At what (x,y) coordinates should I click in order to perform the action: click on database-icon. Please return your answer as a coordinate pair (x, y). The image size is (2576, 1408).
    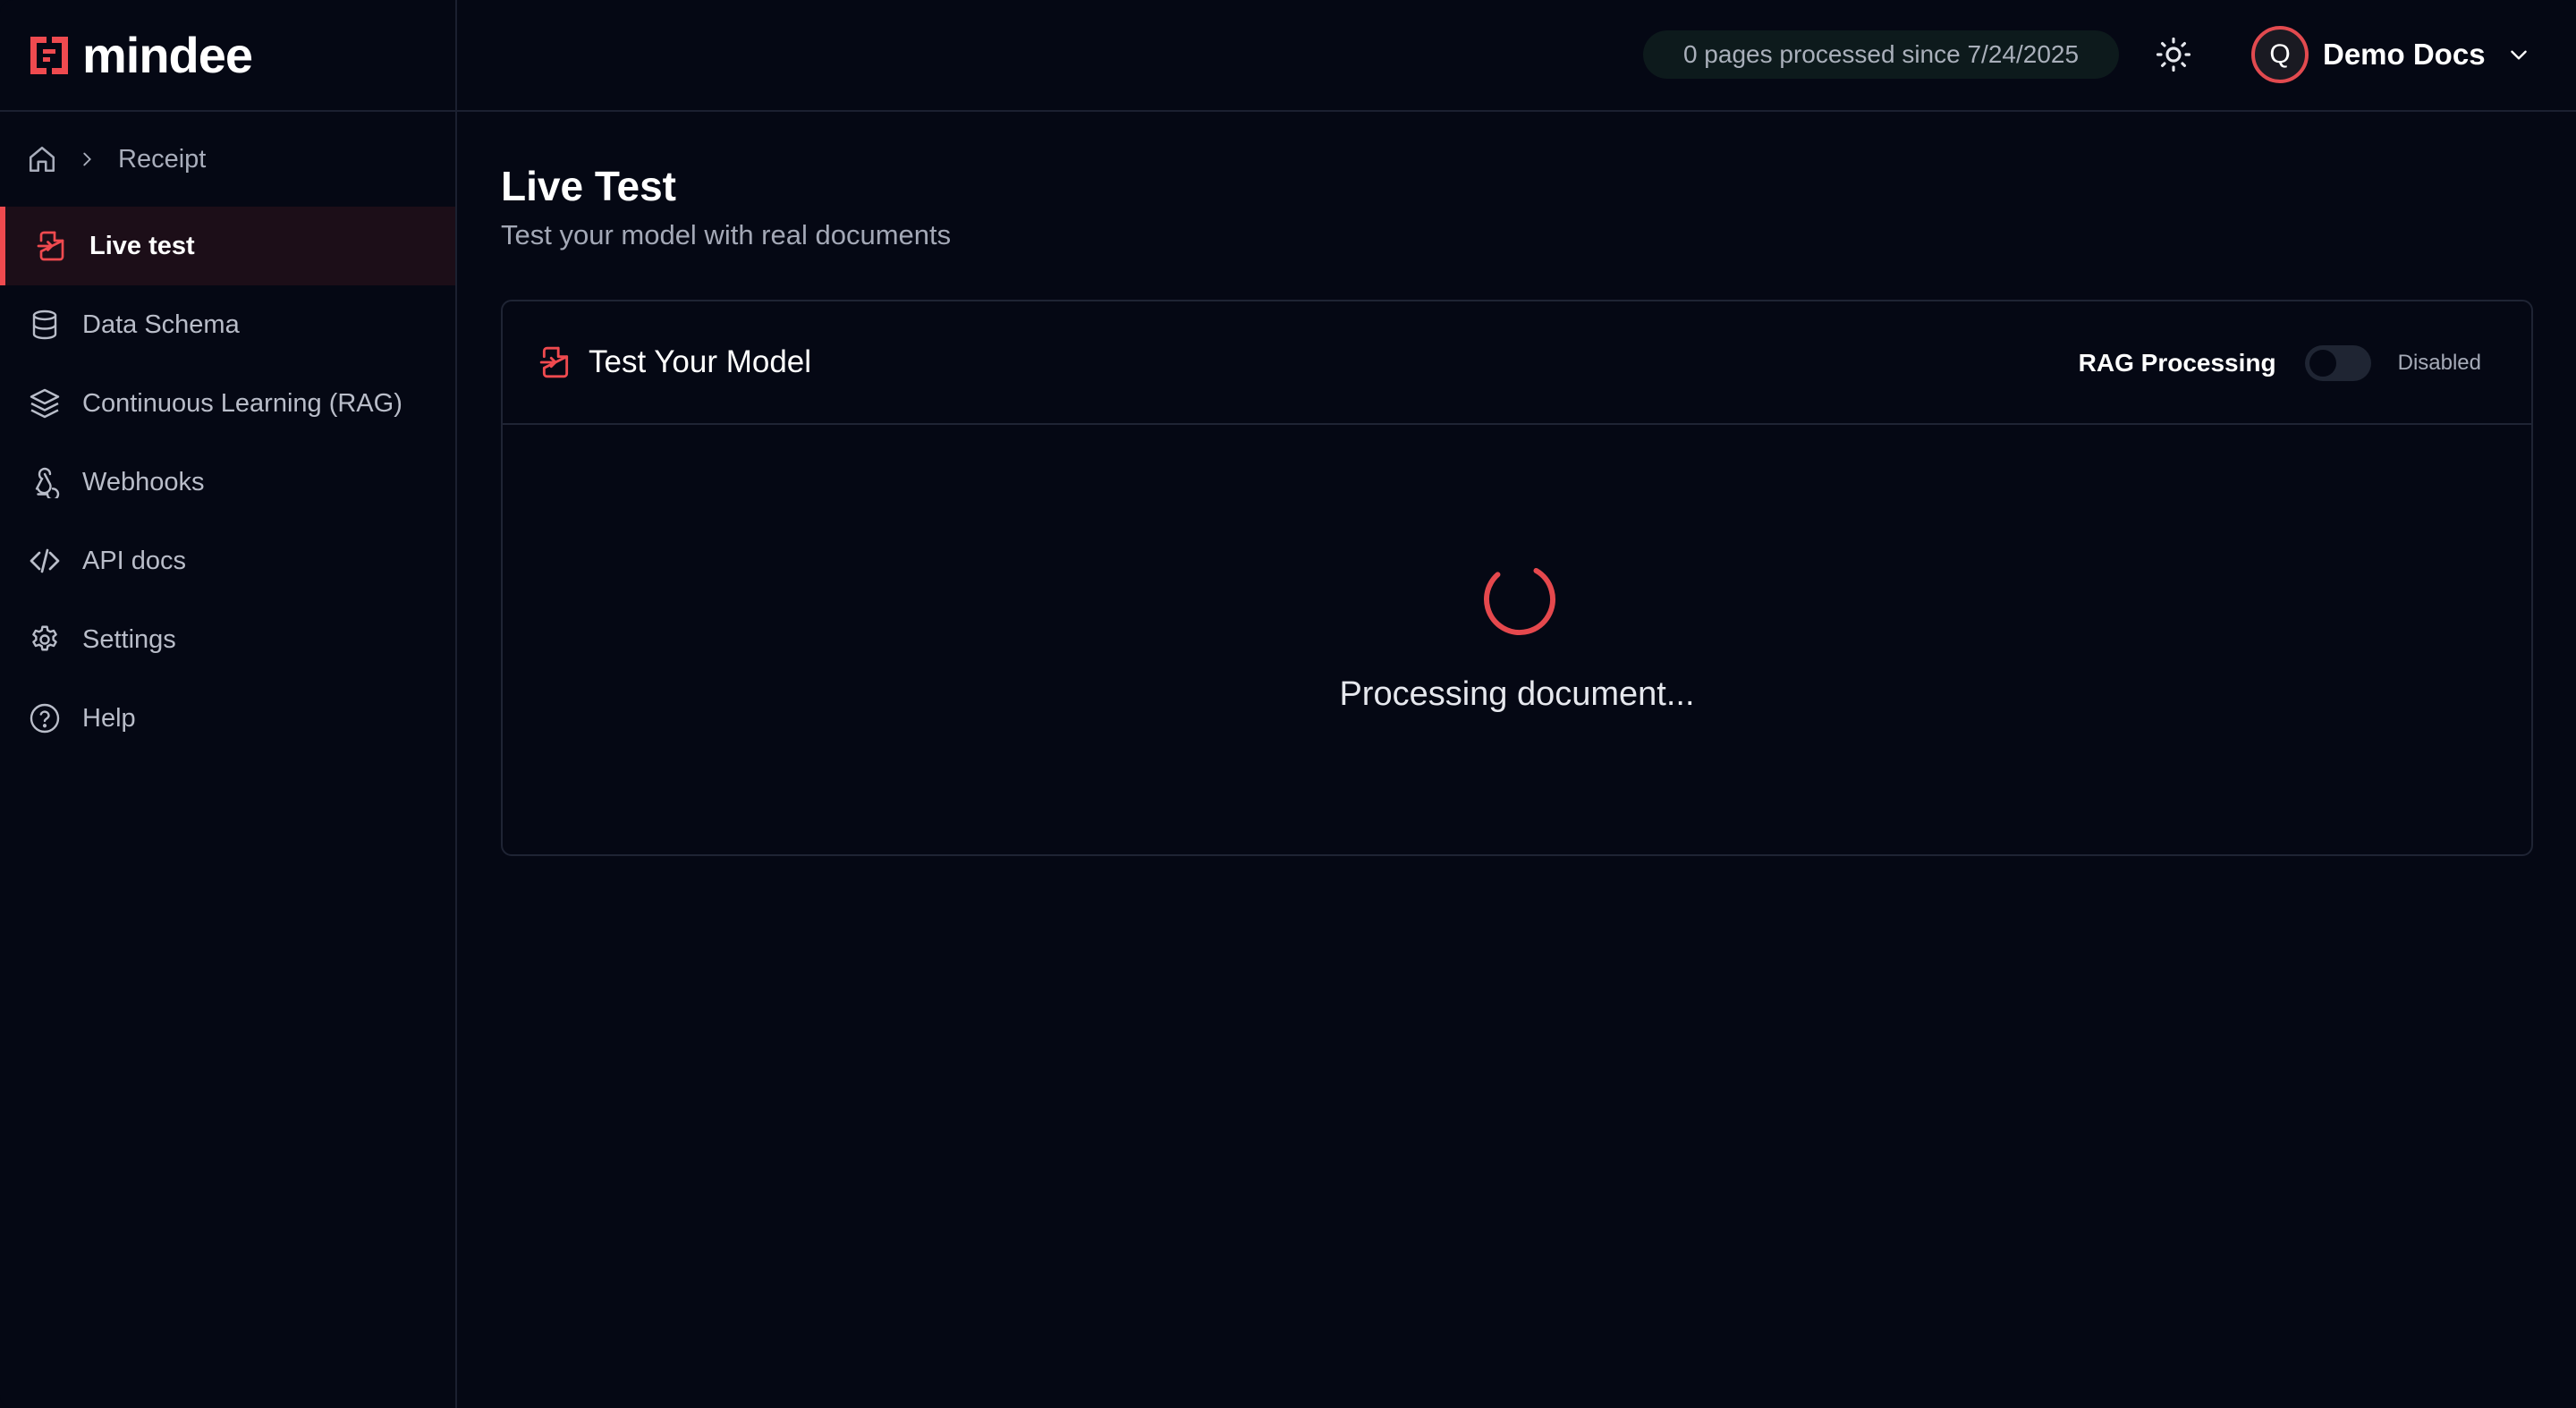
    Looking at the image, I should click on (44, 325).